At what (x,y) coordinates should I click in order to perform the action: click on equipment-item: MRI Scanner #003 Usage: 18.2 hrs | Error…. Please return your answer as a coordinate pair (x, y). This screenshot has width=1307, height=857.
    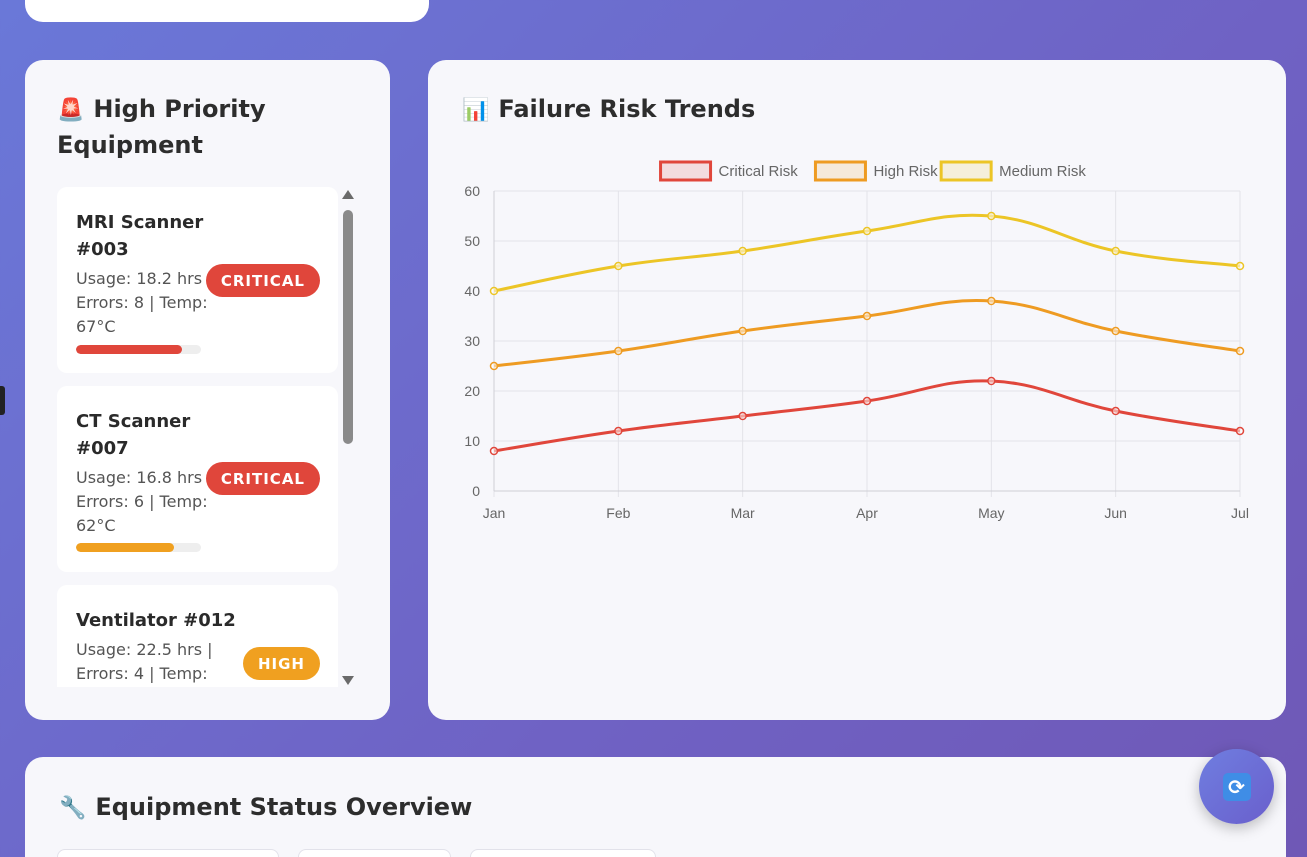
    Looking at the image, I should click on (197, 280).